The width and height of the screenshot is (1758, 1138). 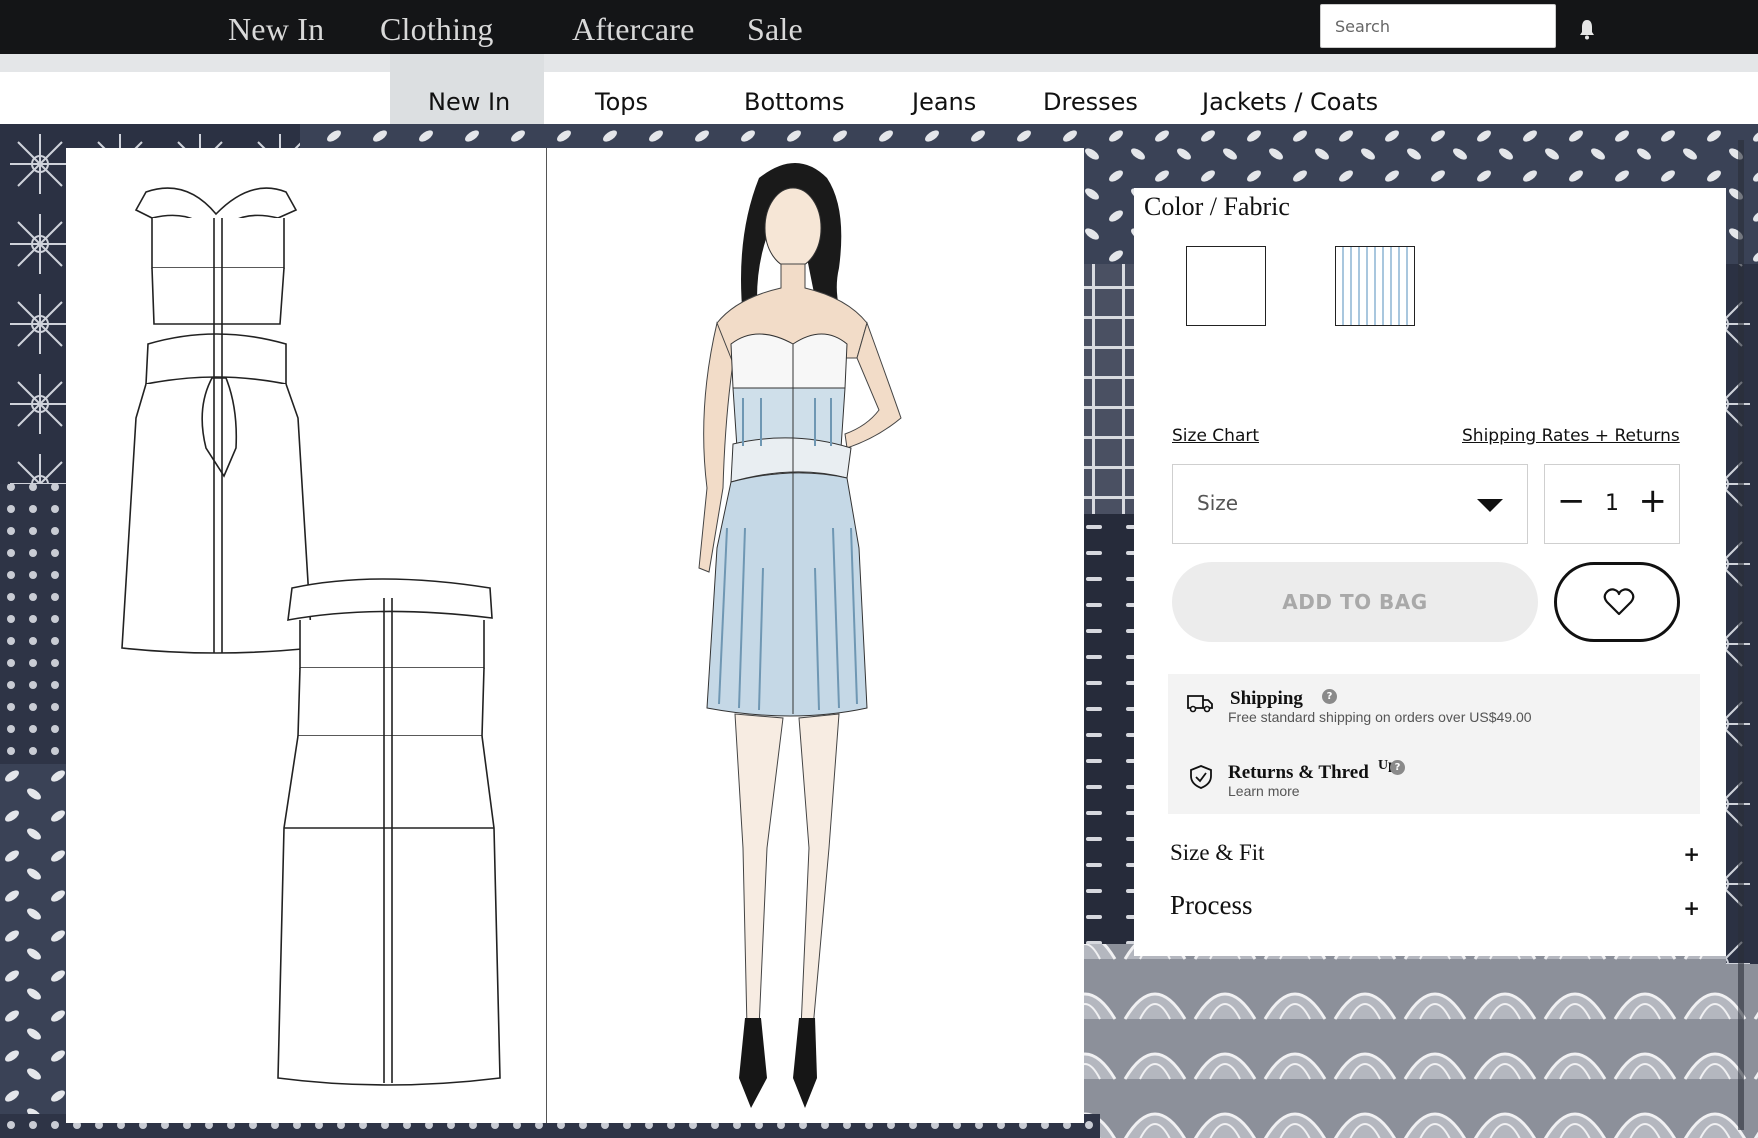 I want to click on truck-icon, so click(x=1200, y=704).